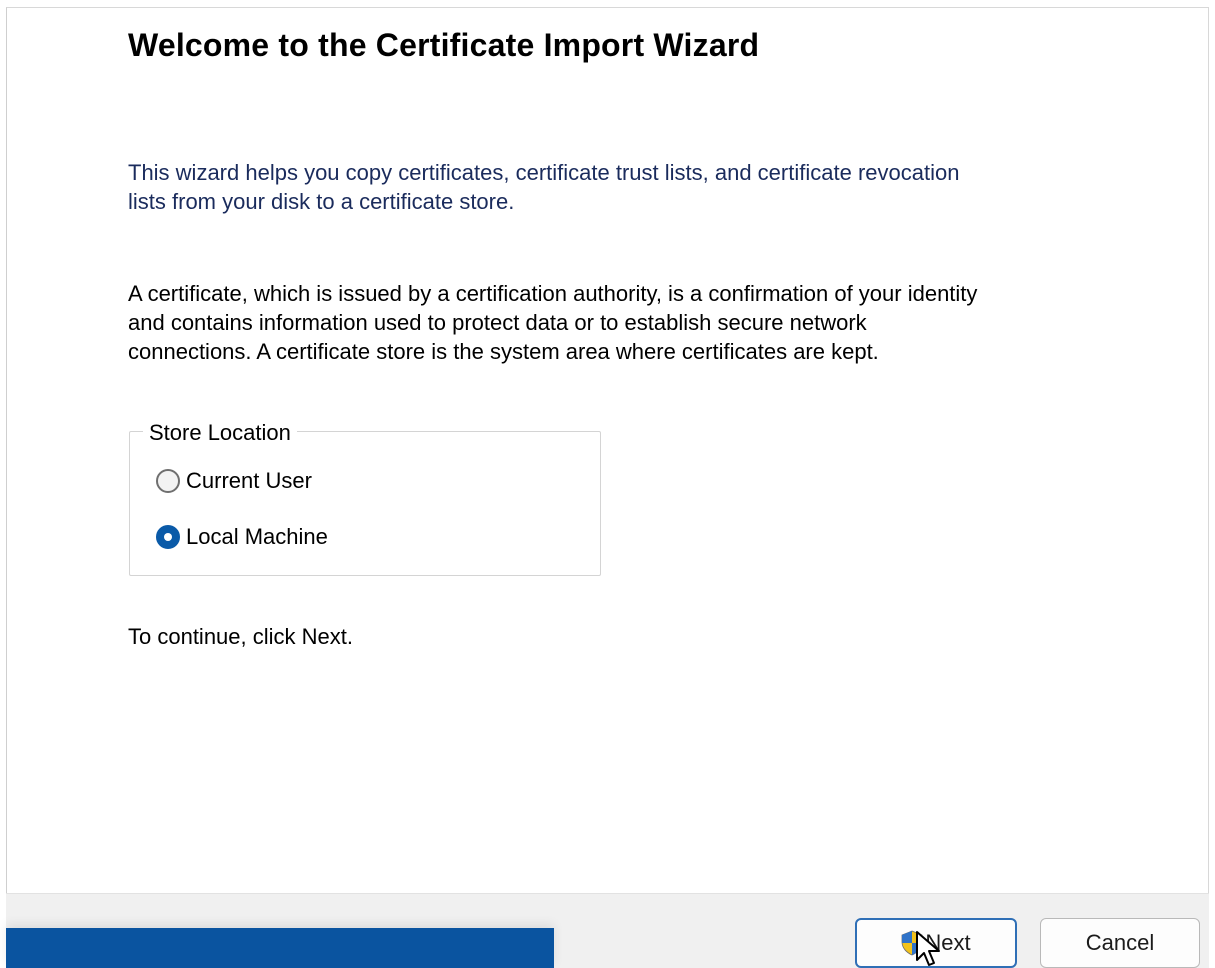 The height and width of the screenshot is (968, 1215). What do you see at coordinates (947, 943) in the screenshot?
I see `next-button-label: Next` at bounding box center [947, 943].